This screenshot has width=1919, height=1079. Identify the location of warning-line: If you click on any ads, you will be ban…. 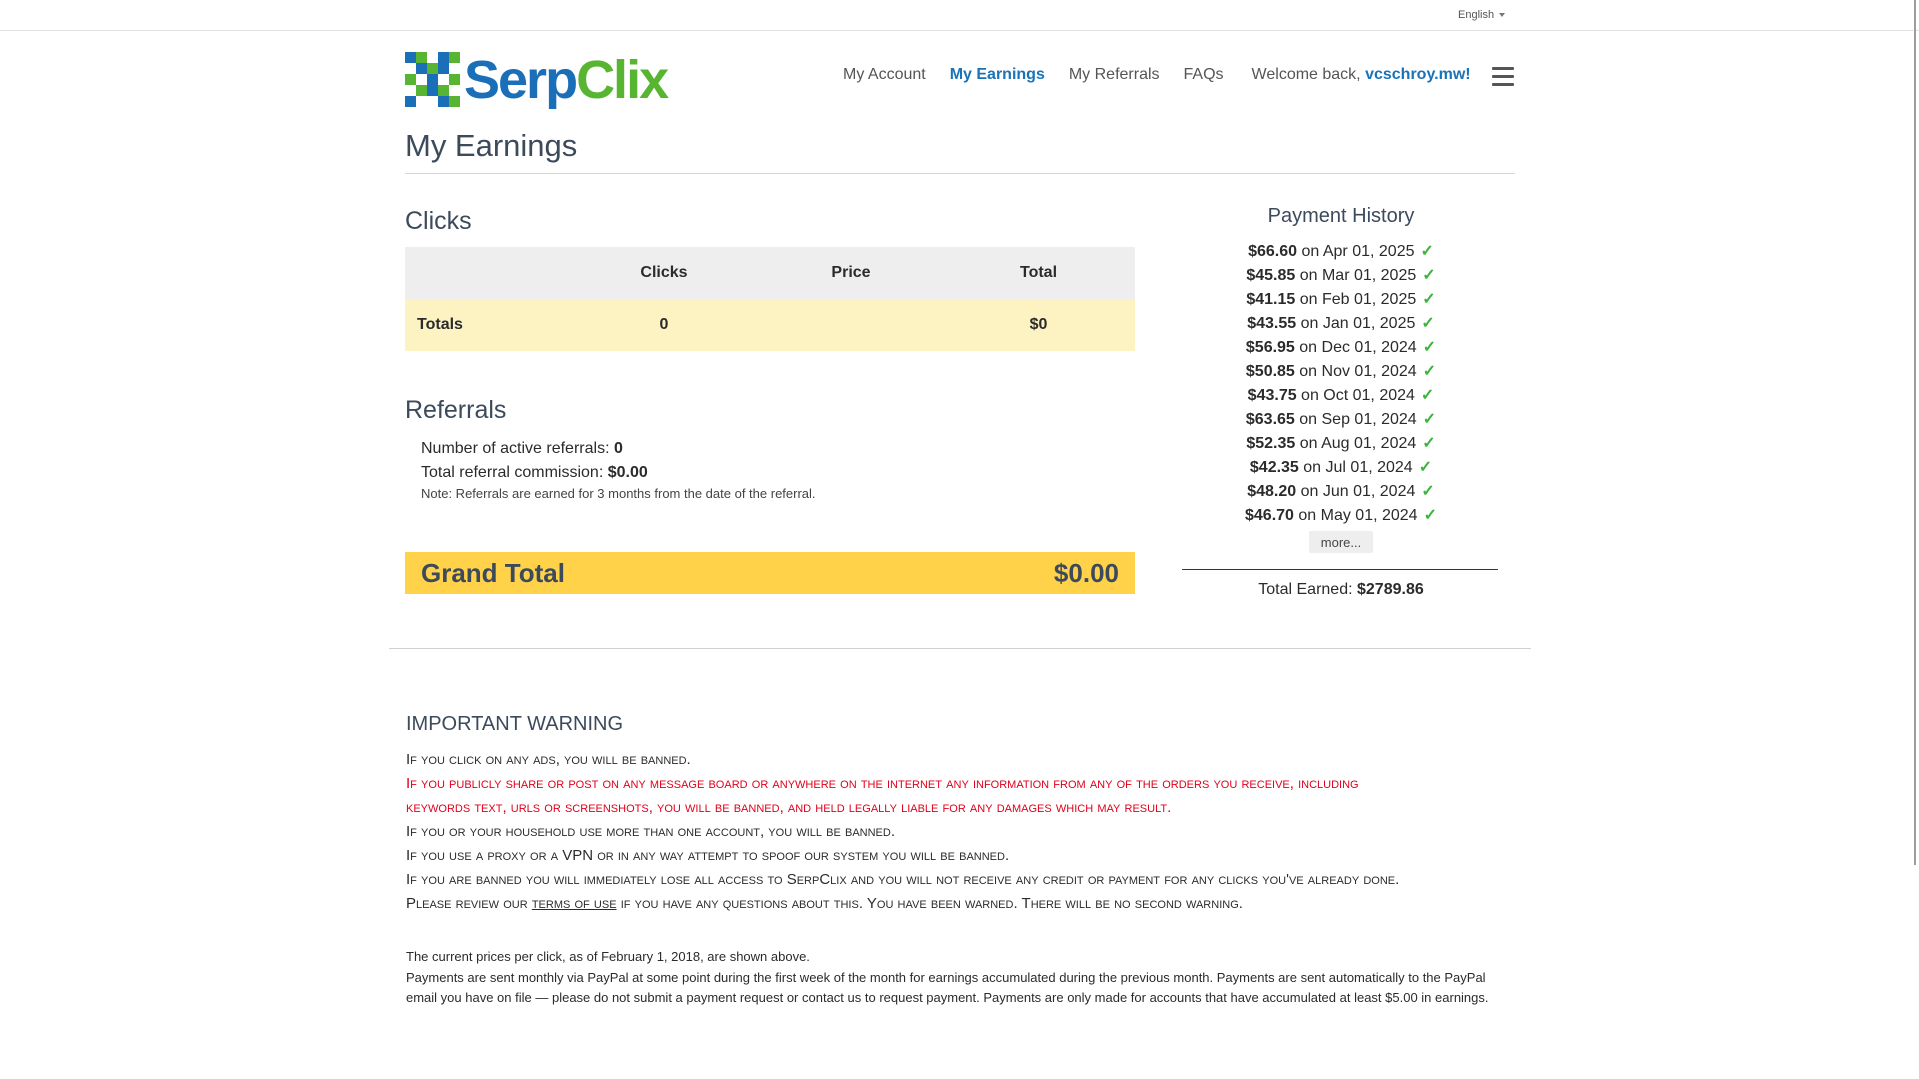
(548, 759).